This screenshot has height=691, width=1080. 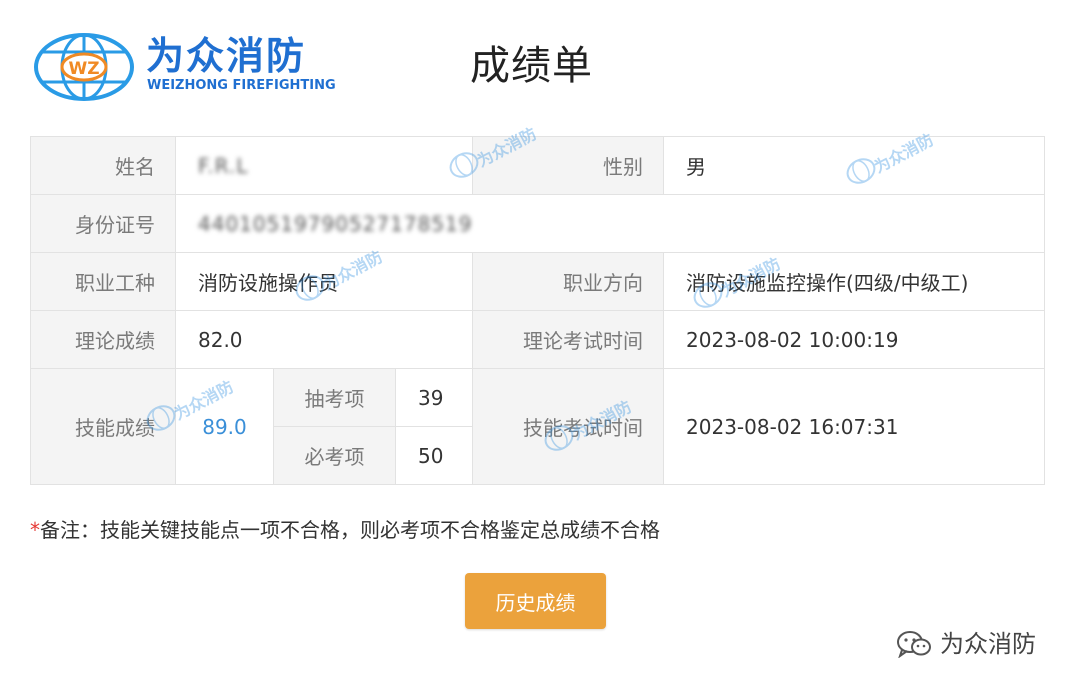 I want to click on table-row: 职业工种 消防设施操作员 职业方向 消防设施监控操作(四级/中级工), so click(x=538, y=281).